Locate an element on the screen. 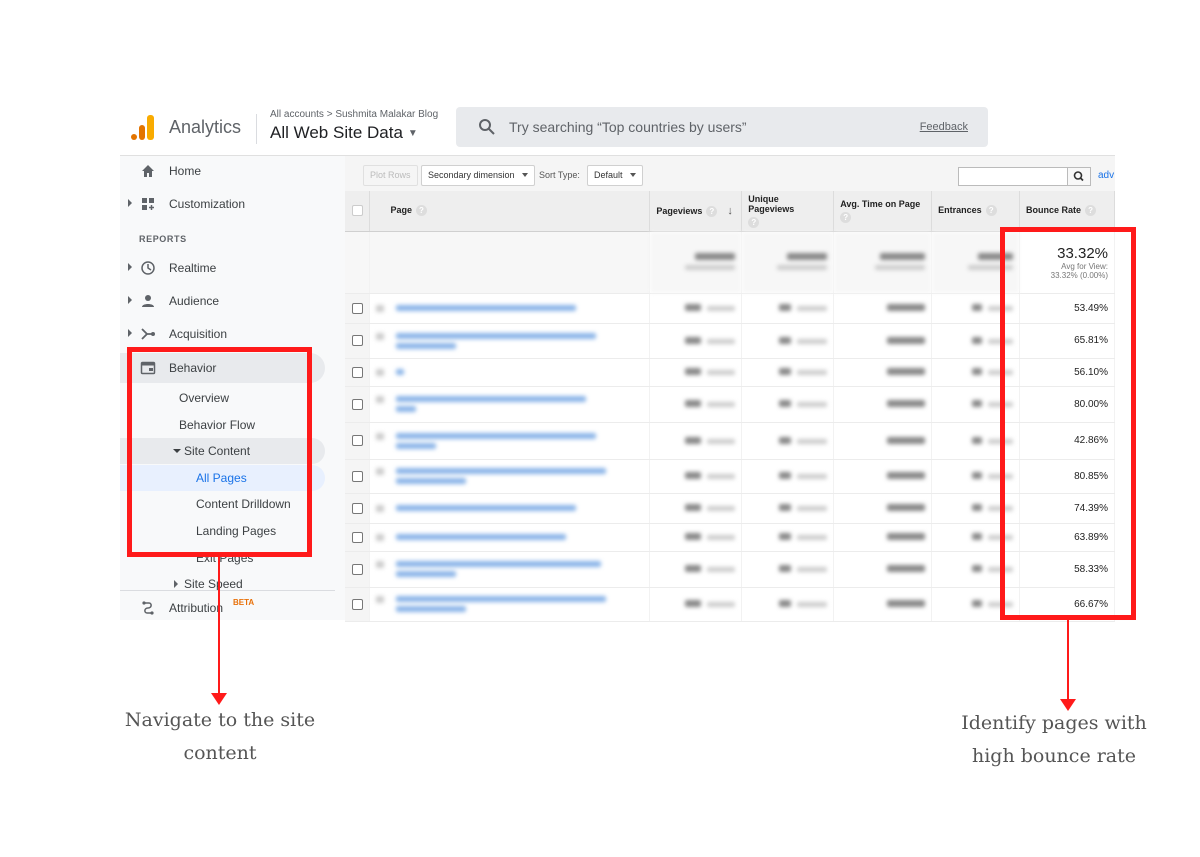 Image resolution: width=1200 pixels, height=857 pixels. sidebar-item-attribution: Attribution BETA is located at coordinates (232, 608).